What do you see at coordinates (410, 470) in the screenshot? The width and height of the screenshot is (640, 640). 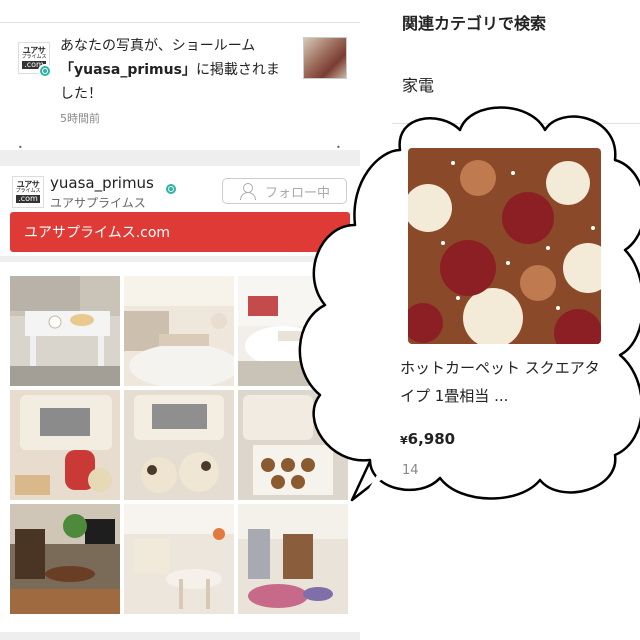 I see `partial-text: 14` at bounding box center [410, 470].